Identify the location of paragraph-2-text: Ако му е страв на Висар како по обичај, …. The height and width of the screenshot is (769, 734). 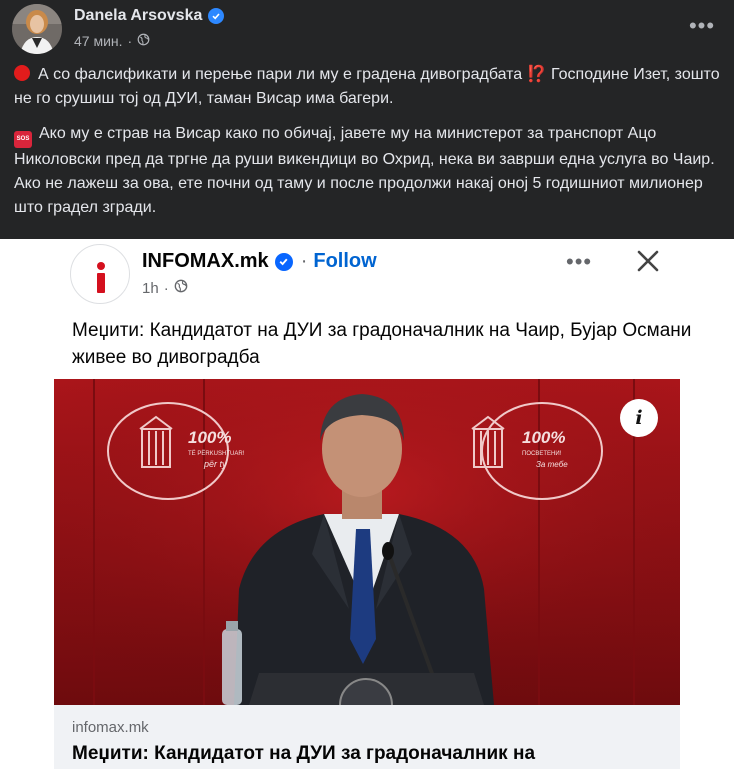
(364, 170).